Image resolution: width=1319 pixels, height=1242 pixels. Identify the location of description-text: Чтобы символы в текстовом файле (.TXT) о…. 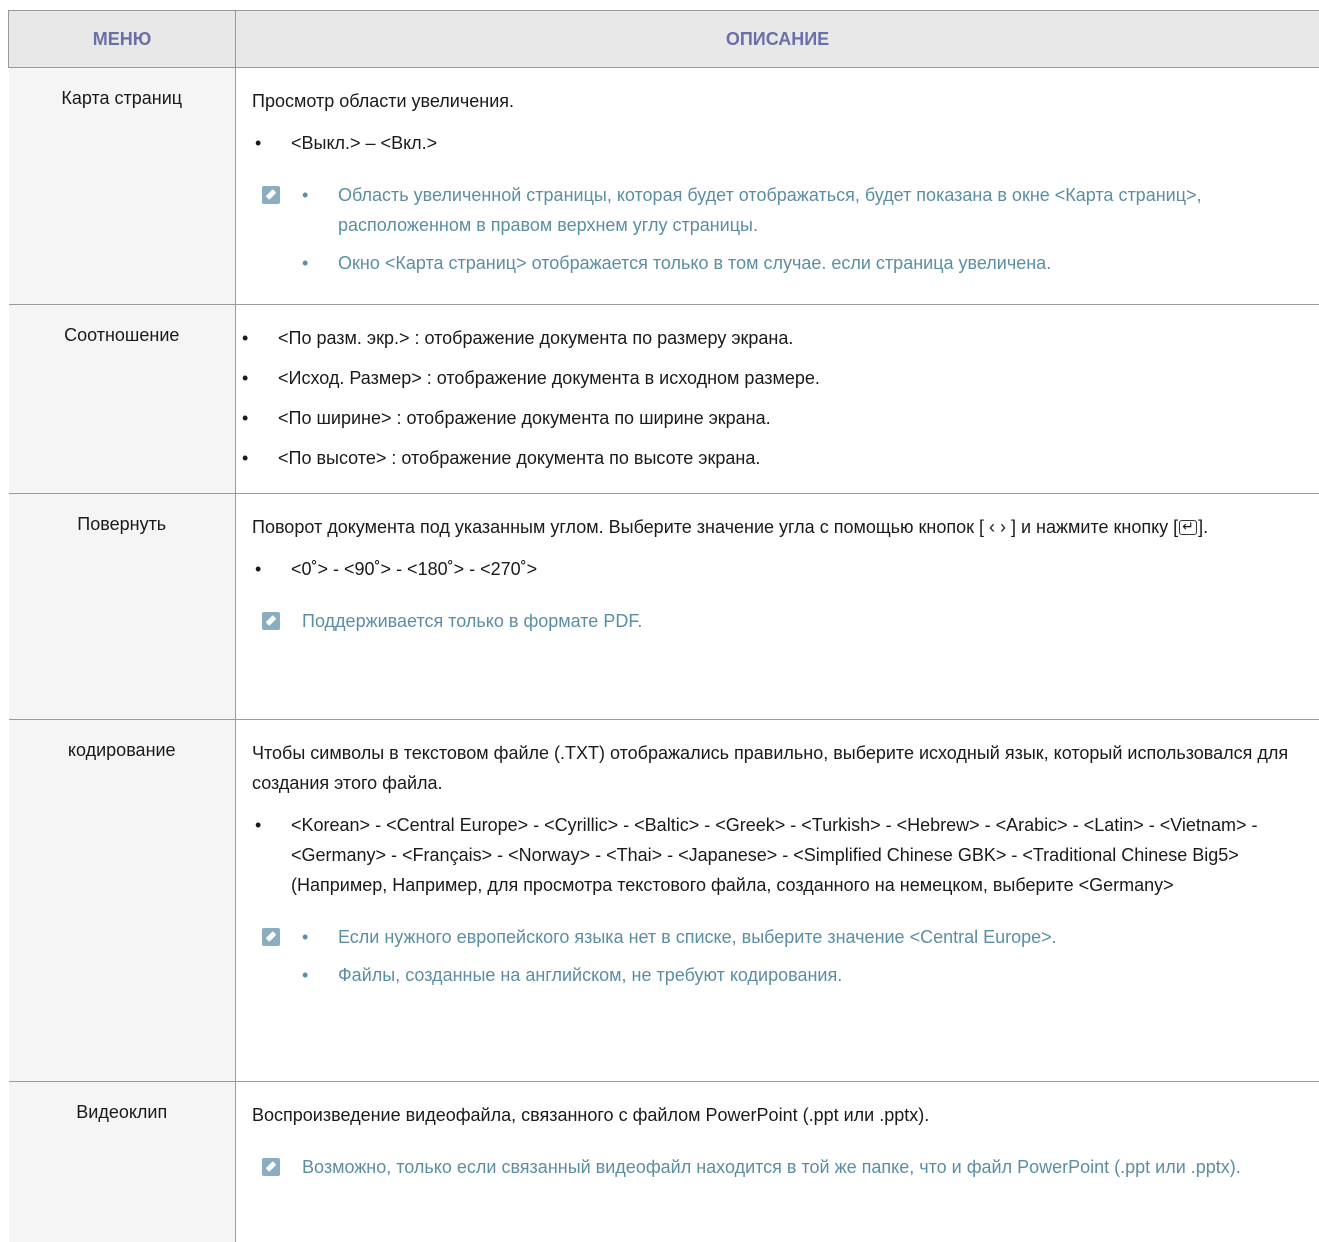
(785, 768).